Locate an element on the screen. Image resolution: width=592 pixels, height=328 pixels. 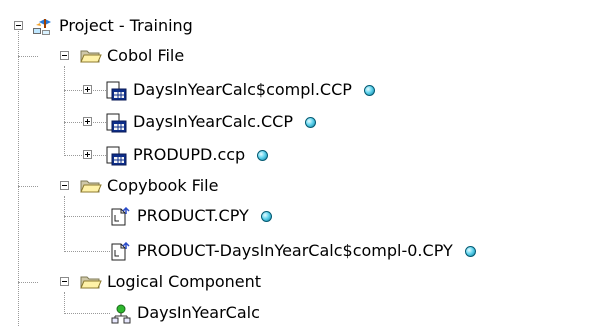
tree-node-label: PRODUCT.CPY is located at coordinates (193, 215).